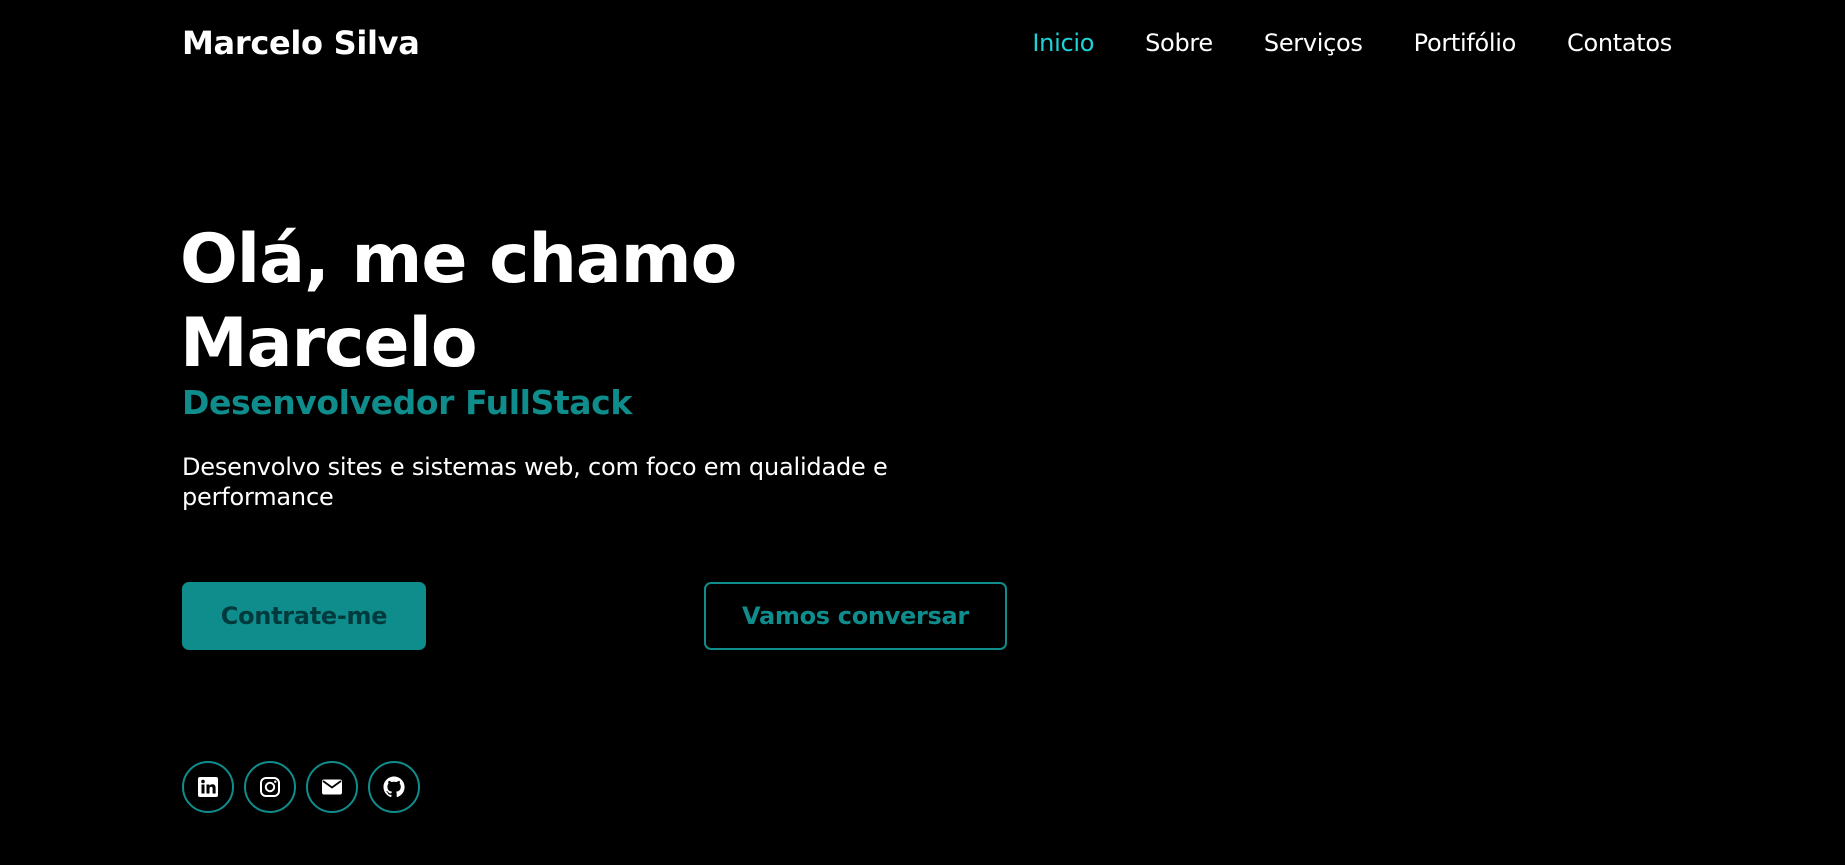 This screenshot has height=865, width=1845. I want to click on linkedin-icon, so click(208, 787).